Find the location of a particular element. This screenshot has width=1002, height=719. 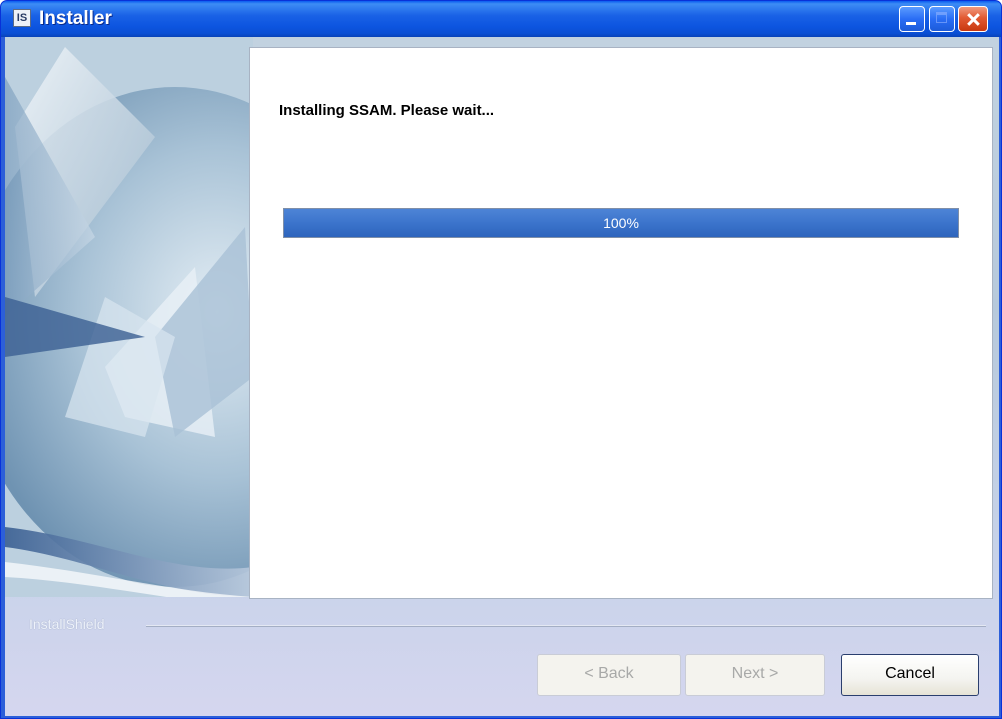

brand-row: InstallShield is located at coordinates (502, 625).